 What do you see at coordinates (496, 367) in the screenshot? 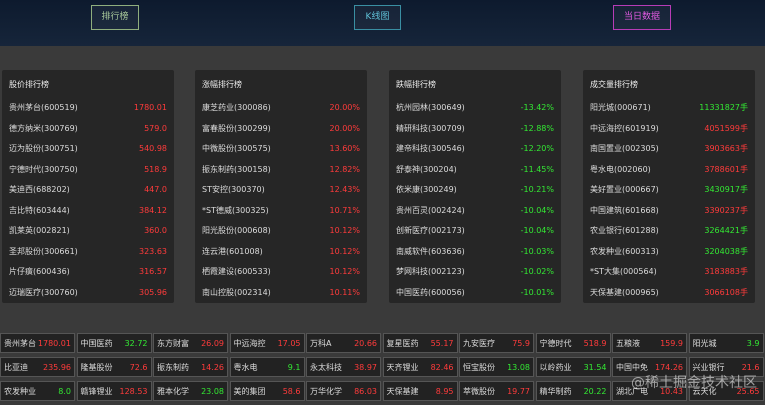
I see `ticker-cell: 恒宝股份 13.08` at bounding box center [496, 367].